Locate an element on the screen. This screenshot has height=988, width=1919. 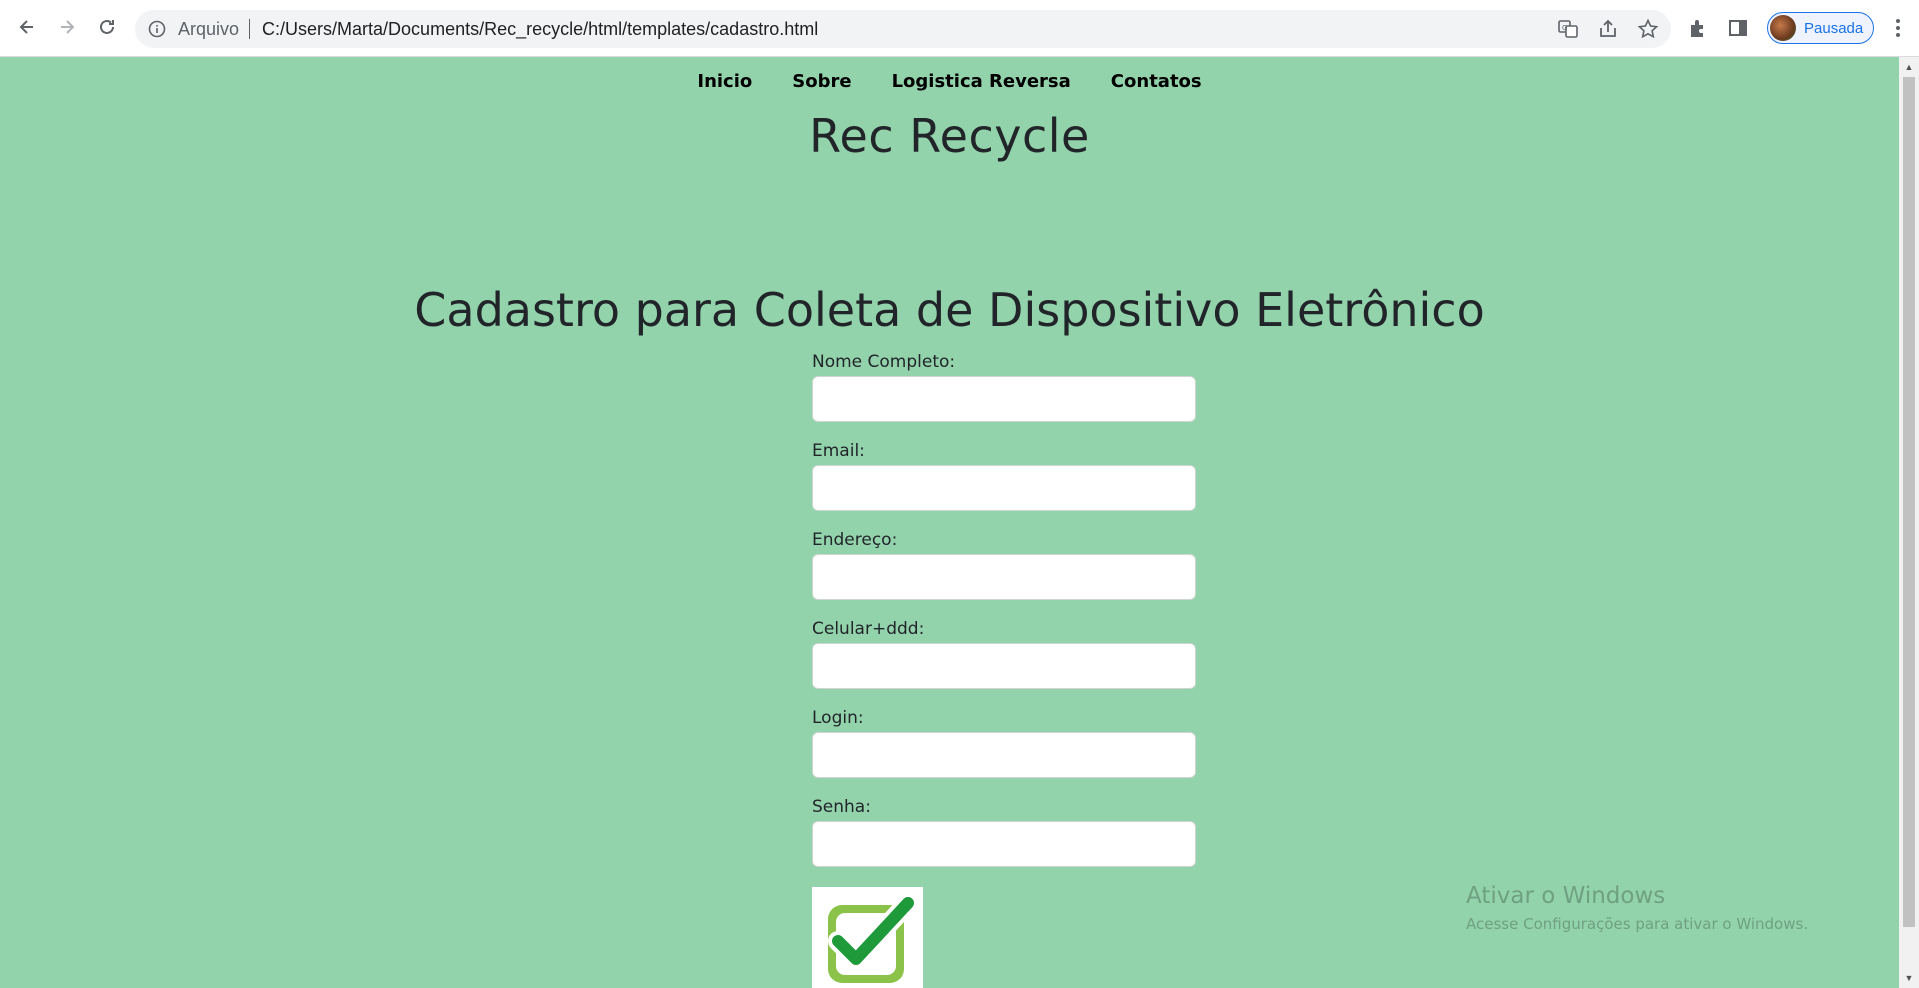
field-login: Login: is located at coordinates (1004, 750).